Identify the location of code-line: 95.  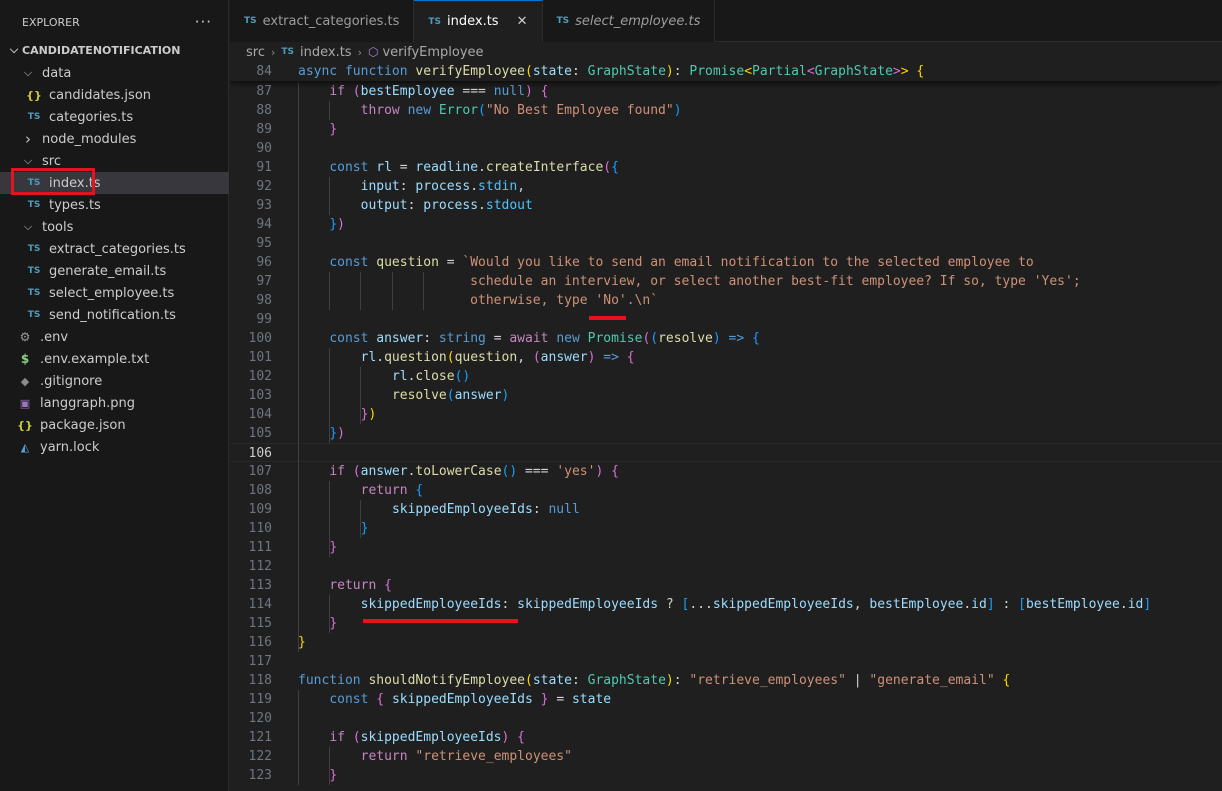
(726, 243).